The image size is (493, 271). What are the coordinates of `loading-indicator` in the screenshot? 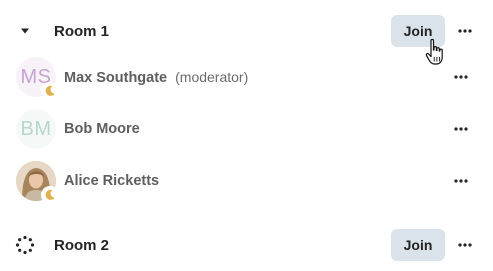 It's located at (27, 245).